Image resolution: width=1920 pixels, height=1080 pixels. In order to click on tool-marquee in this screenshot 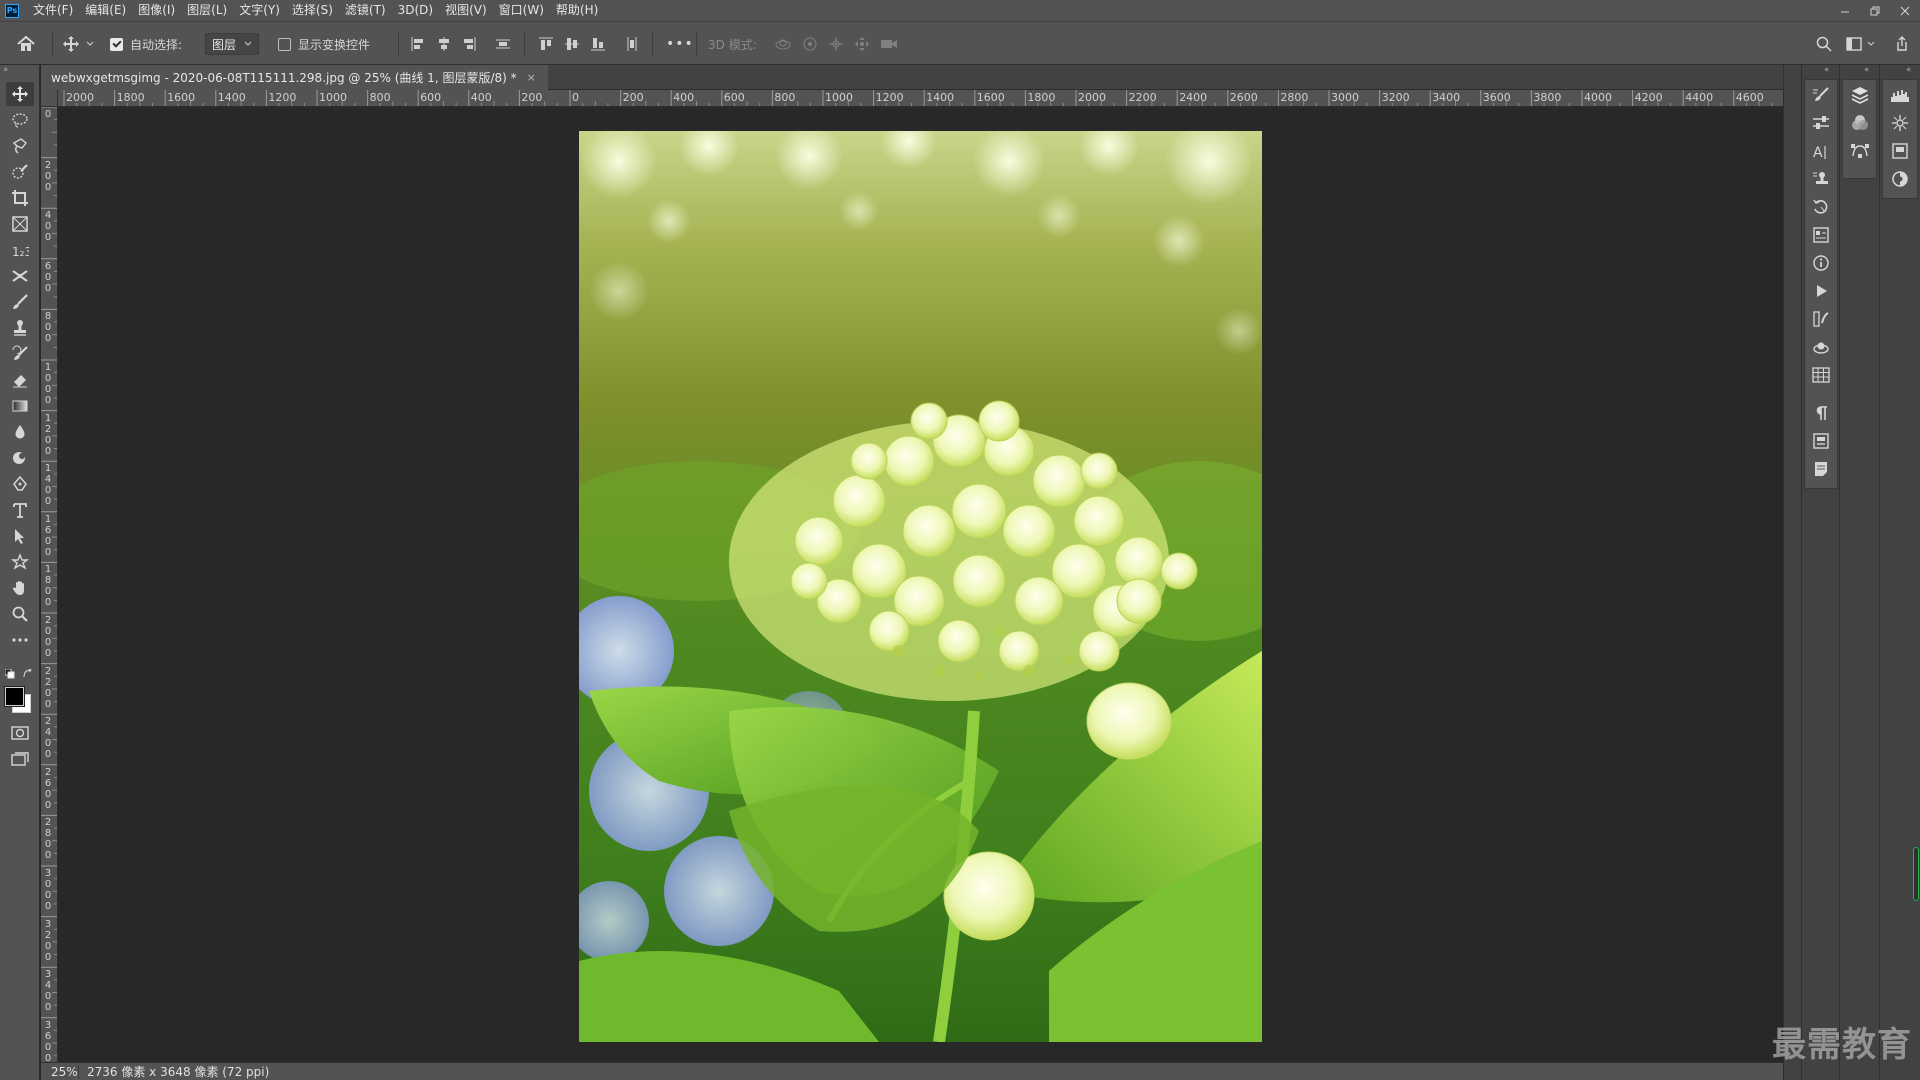, I will do `click(20, 120)`.